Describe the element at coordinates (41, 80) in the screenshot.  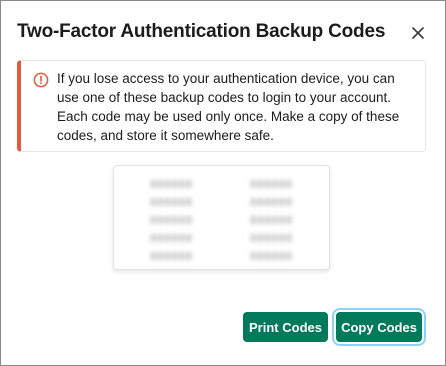
I see `alert-circle-icon` at that location.